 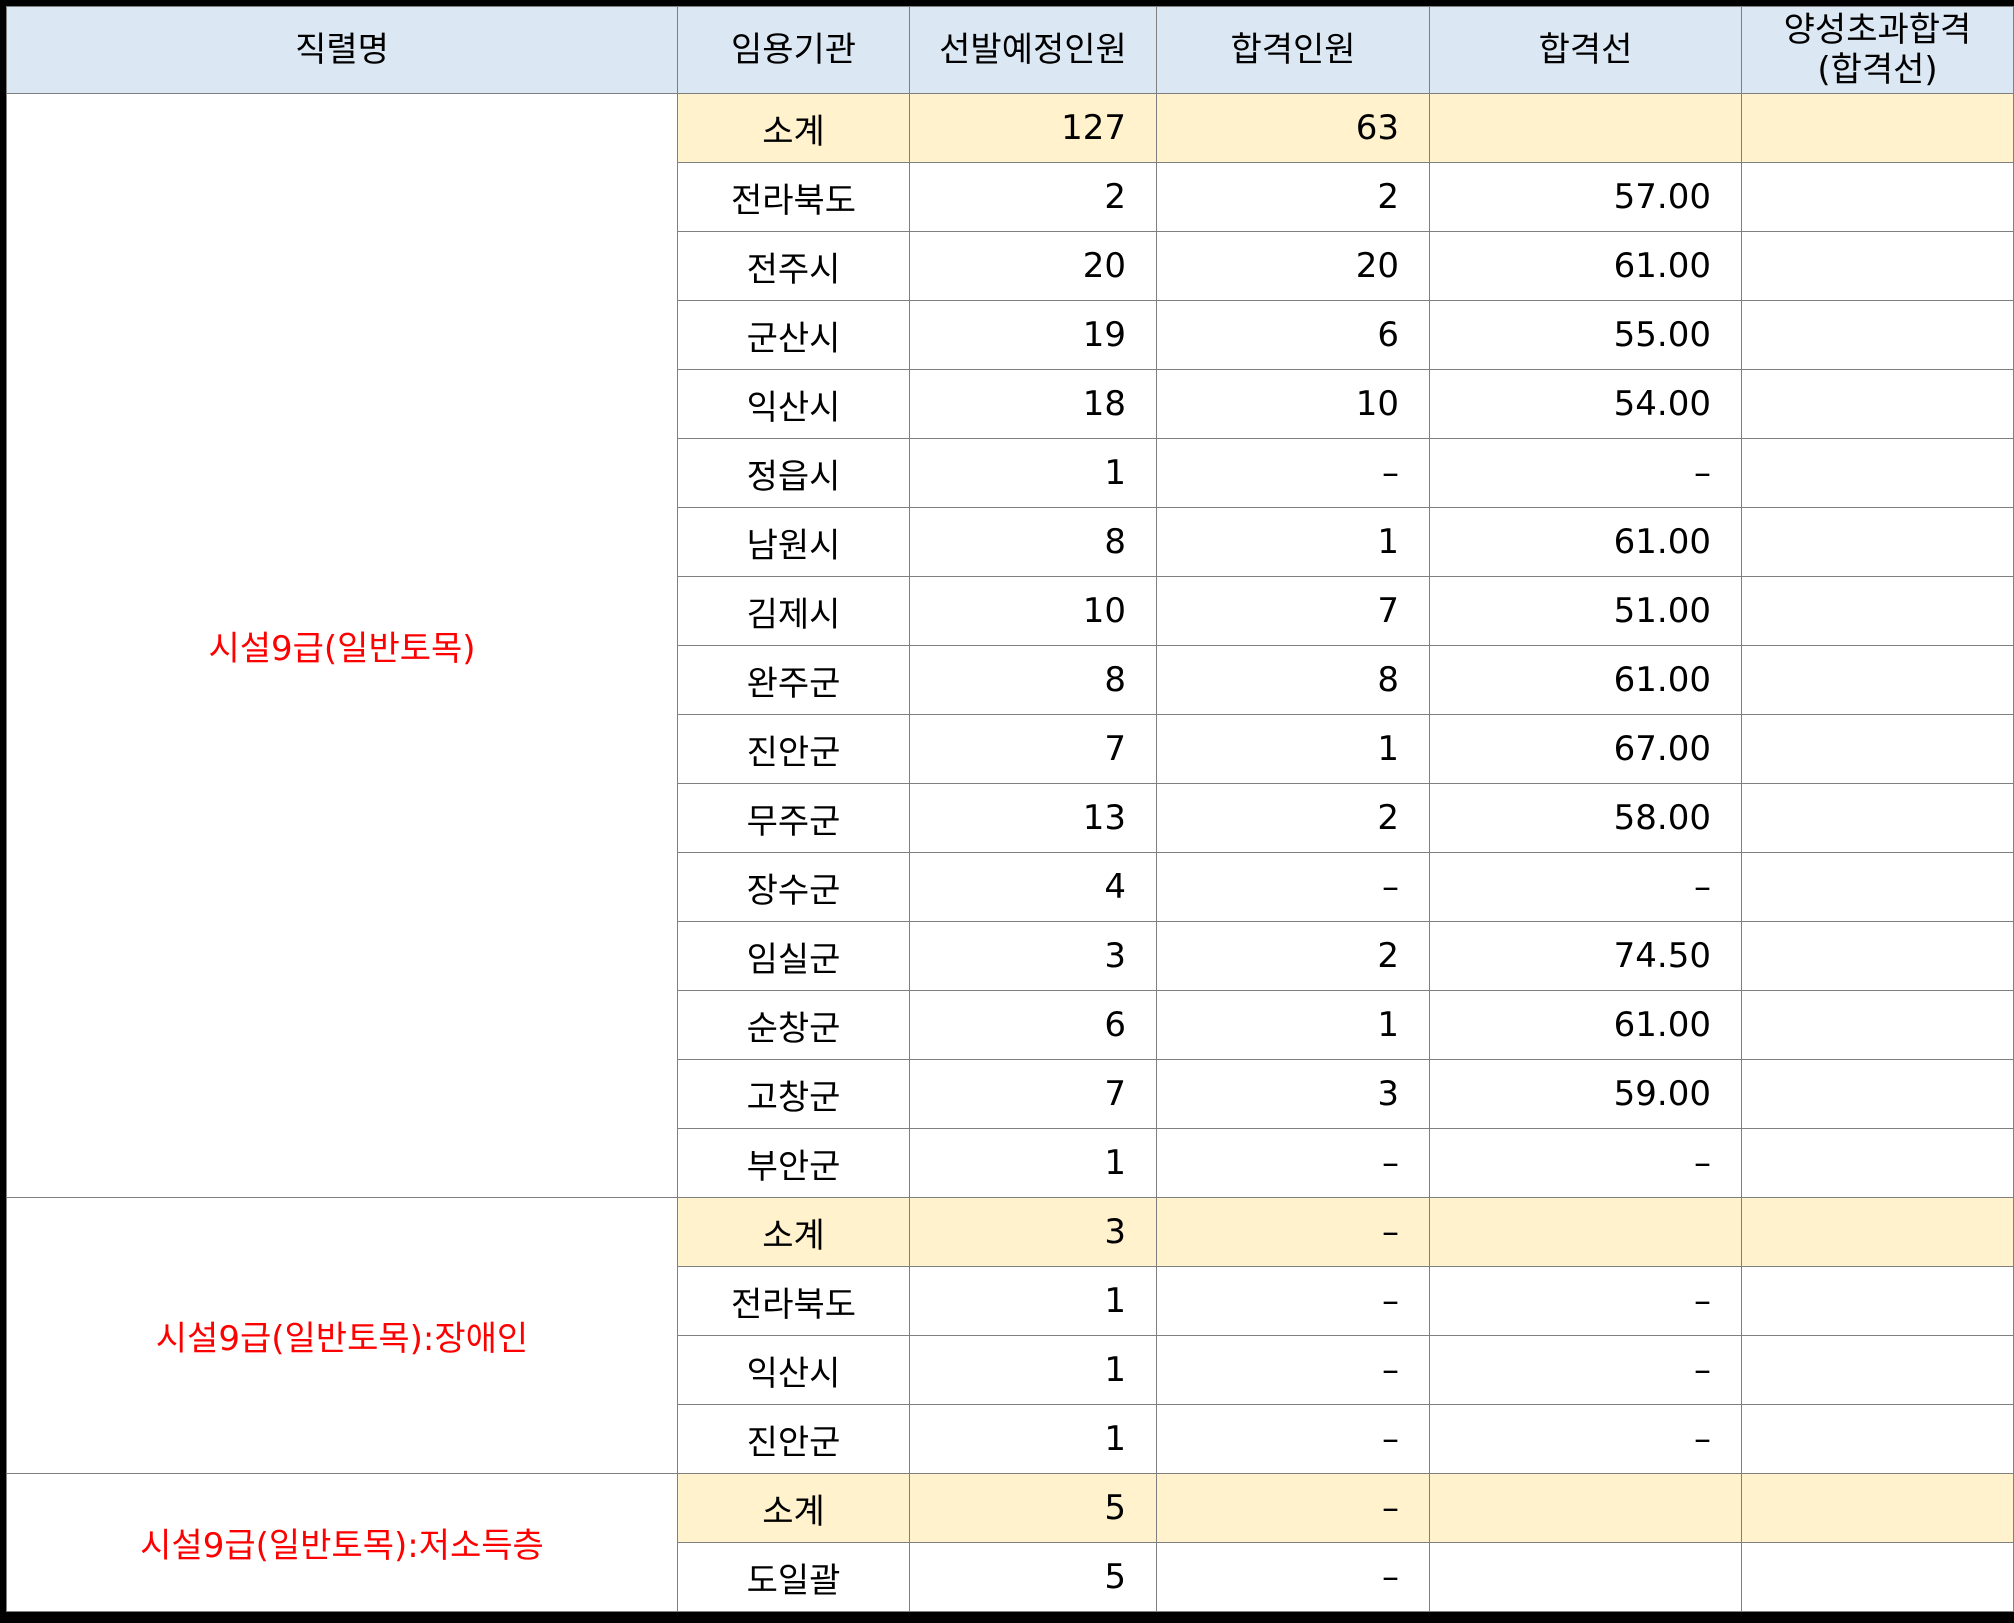 What do you see at coordinates (1010, 50) in the screenshot?
I see `header-row: 직렬명 임용기관 선발예정인원 합격인원 합격선 양성초과합격 (합격선)` at bounding box center [1010, 50].